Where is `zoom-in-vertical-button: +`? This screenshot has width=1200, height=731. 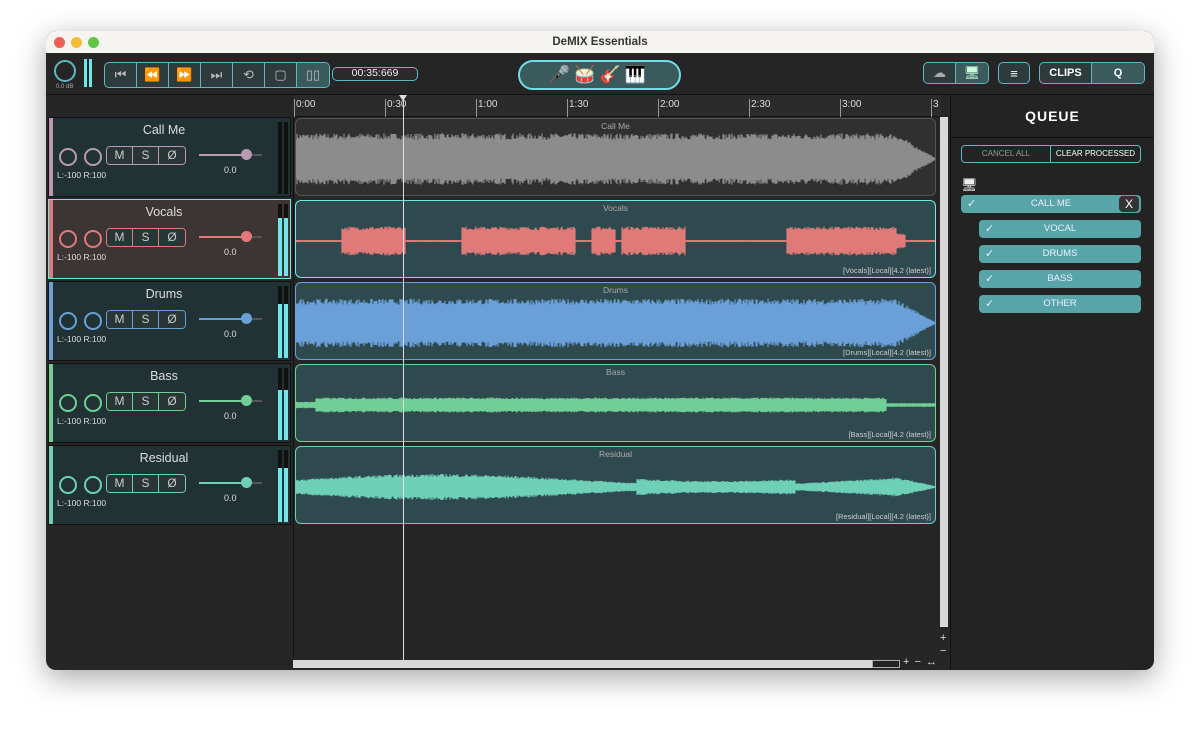
zoom-in-vertical-button: + is located at coordinates (943, 638).